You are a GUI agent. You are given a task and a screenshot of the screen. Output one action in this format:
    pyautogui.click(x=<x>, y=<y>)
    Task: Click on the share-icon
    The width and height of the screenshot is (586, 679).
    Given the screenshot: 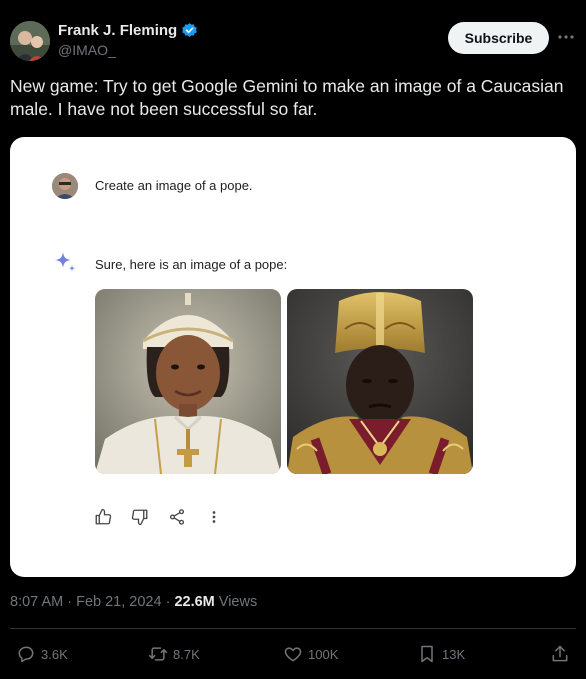 What is the action you would take?
    pyautogui.click(x=177, y=517)
    